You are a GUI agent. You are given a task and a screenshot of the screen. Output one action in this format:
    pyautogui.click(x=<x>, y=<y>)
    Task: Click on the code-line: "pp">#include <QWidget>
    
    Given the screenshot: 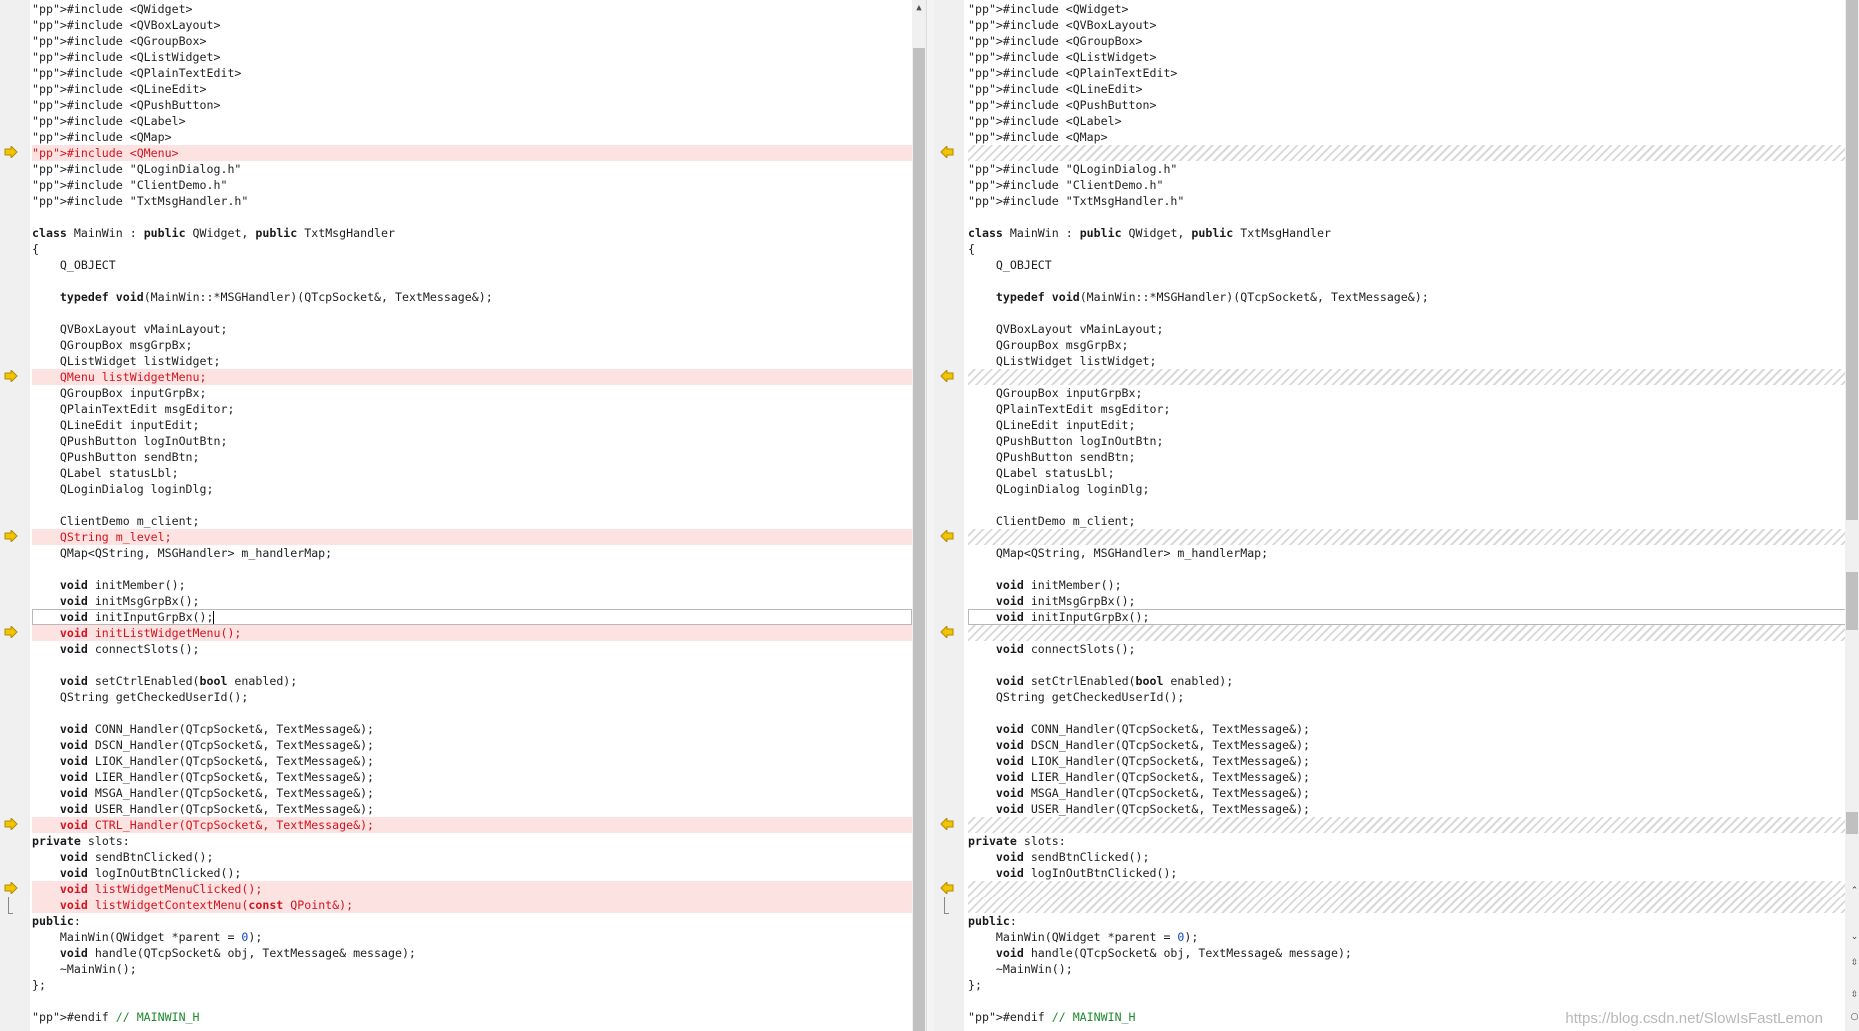 What is the action you would take?
    pyautogui.click(x=1409, y=9)
    